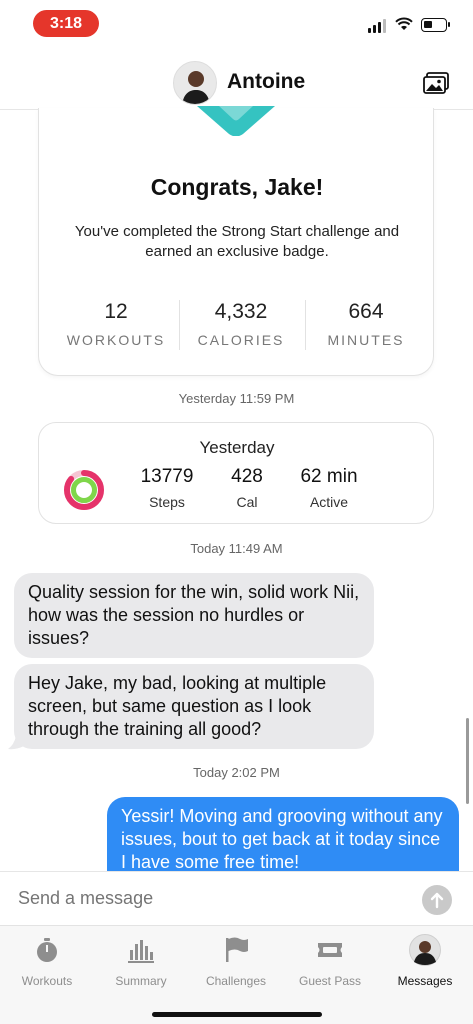  I want to click on tab-messages: Messages, so click(425, 962).